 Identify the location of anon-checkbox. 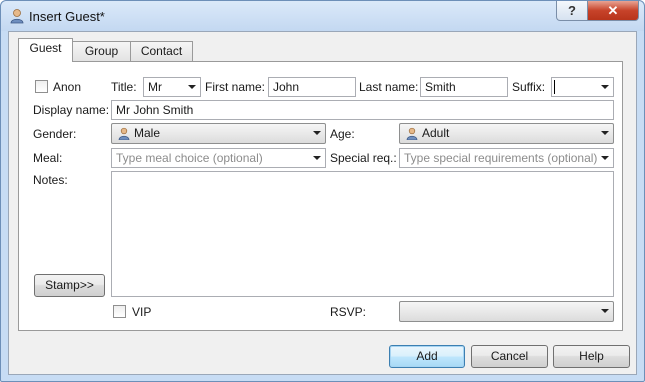
(41, 86).